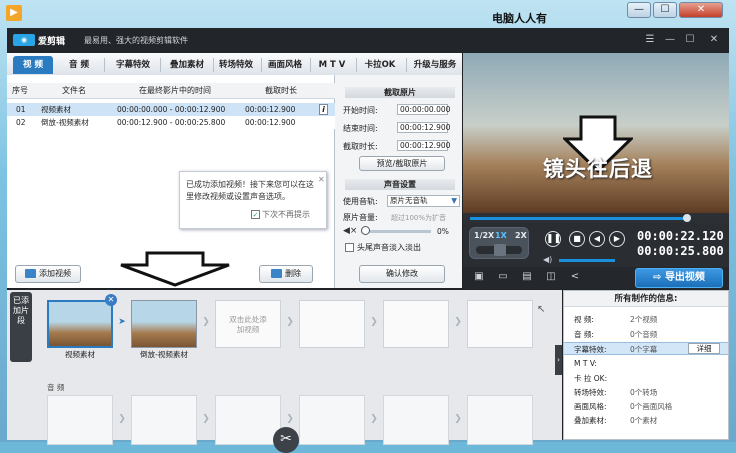  Describe the element at coordinates (701, 10) in the screenshot. I see `outer-close-button: ✕` at that location.